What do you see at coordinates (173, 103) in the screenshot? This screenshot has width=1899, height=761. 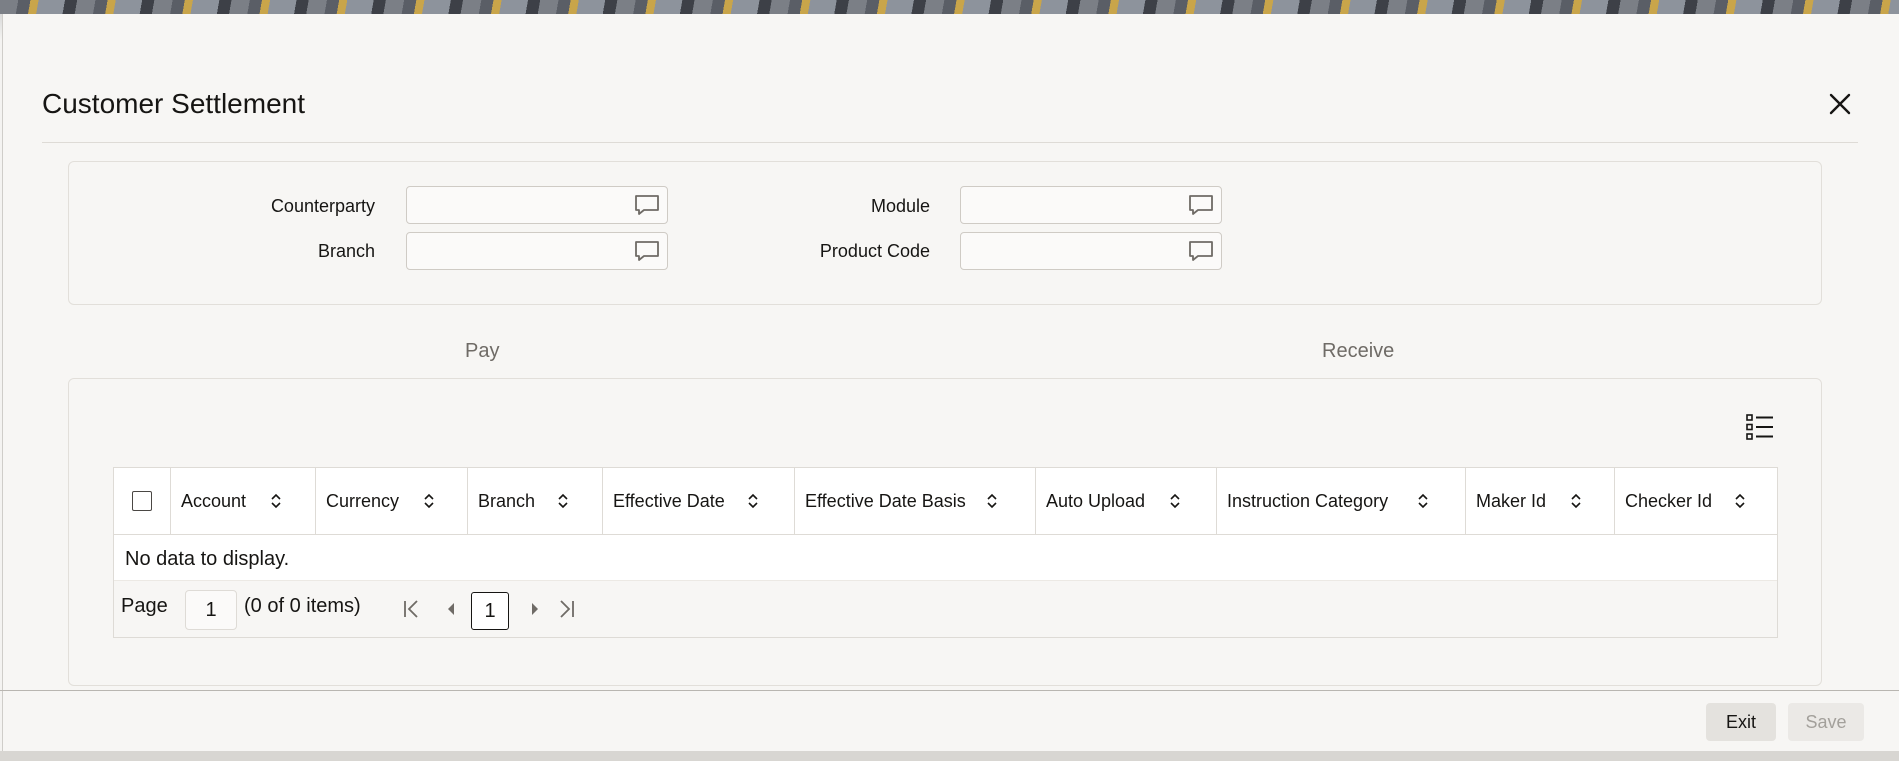 I see `dialog-title: Customer Settlement` at bounding box center [173, 103].